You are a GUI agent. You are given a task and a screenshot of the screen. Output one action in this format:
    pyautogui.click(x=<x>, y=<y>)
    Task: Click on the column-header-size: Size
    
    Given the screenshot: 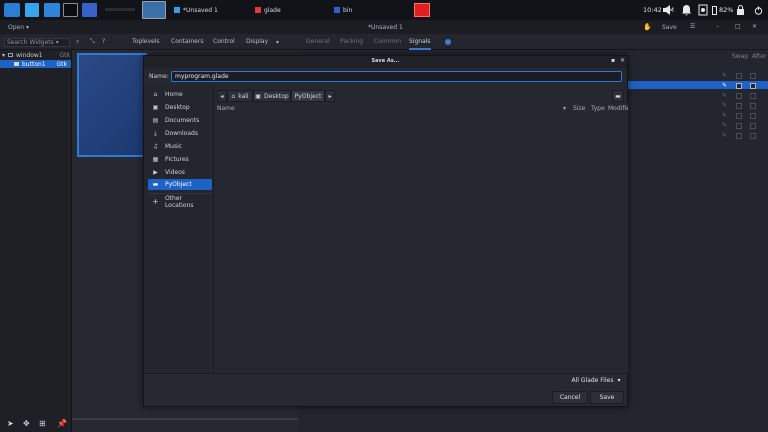 What is the action you would take?
    pyautogui.click(x=579, y=108)
    